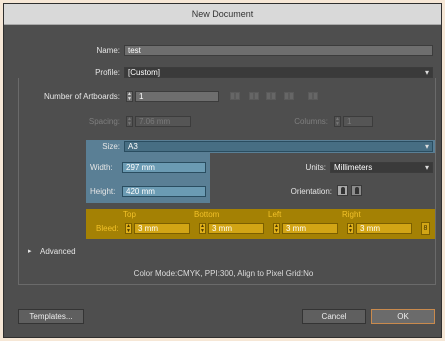 The width and height of the screenshot is (445, 341). What do you see at coordinates (107, 228) in the screenshot?
I see `bleed-label: Bleed:` at bounding box center [107, 228].